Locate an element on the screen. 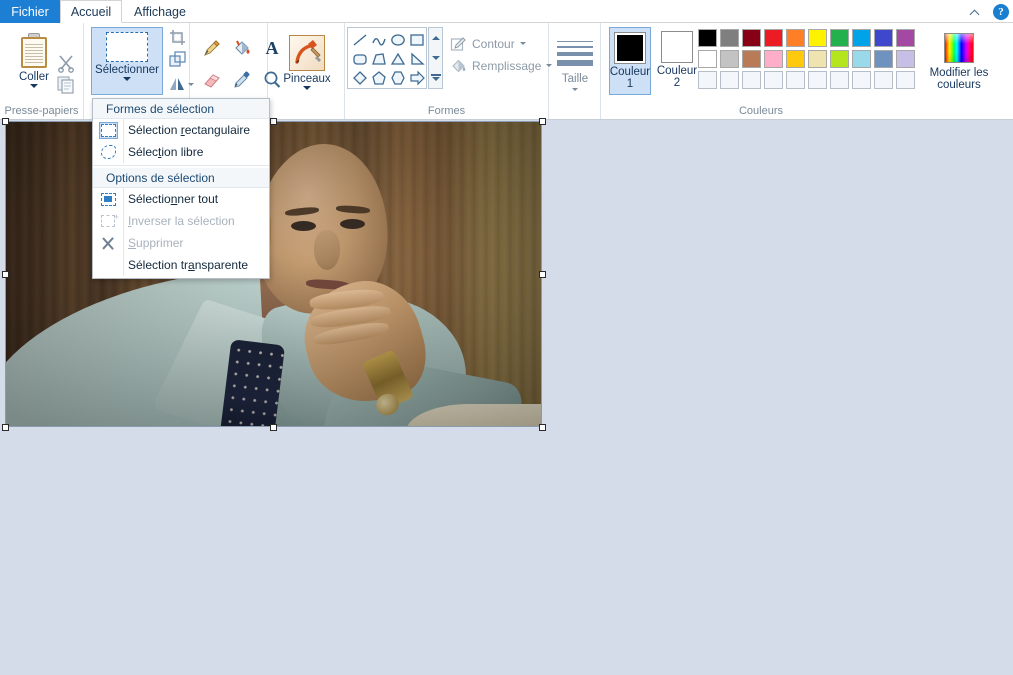 The height and width of the screenshot is (675, 1013). handle-middle-right is located at coordinates (542, 274).